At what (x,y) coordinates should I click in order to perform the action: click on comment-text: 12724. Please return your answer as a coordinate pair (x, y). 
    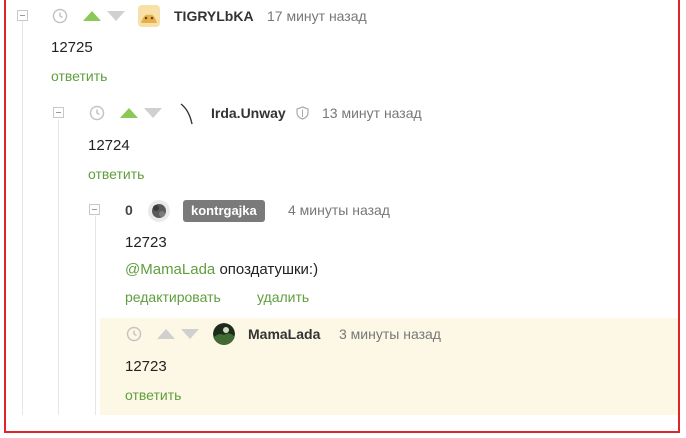
    Looking at the image, I should click on (109, 145).